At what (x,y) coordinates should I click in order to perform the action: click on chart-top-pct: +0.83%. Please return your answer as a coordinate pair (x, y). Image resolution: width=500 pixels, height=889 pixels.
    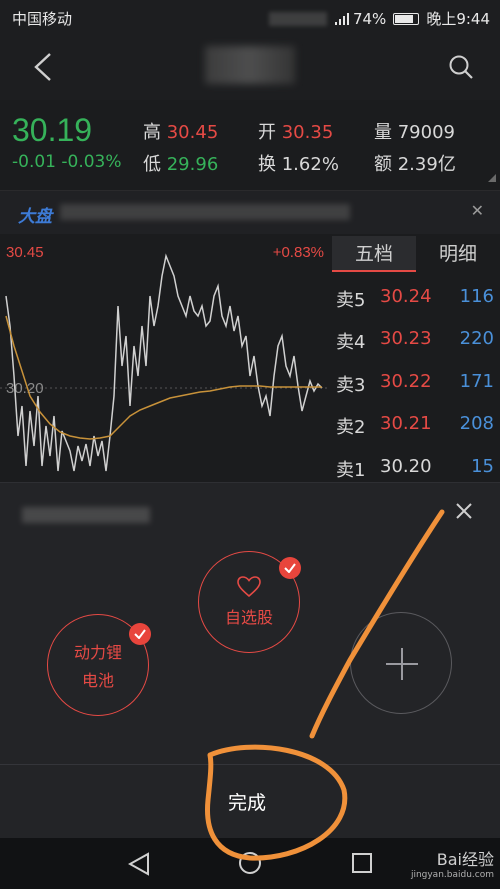
    Looking at the image, I should click on (298, 252).